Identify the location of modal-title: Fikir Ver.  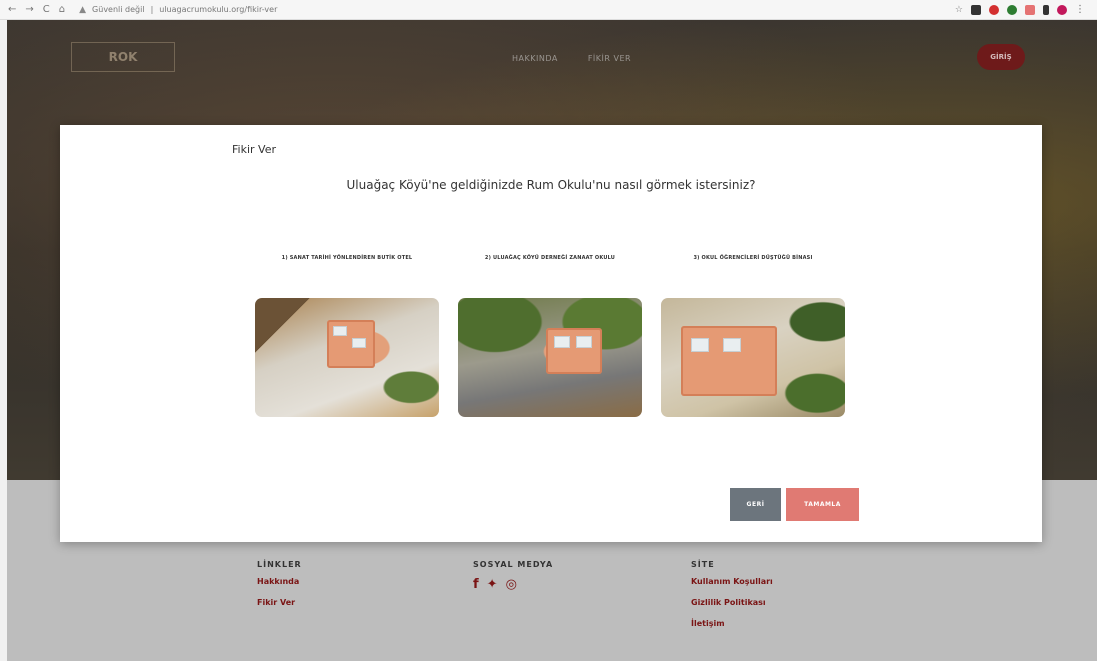
(254, 149).